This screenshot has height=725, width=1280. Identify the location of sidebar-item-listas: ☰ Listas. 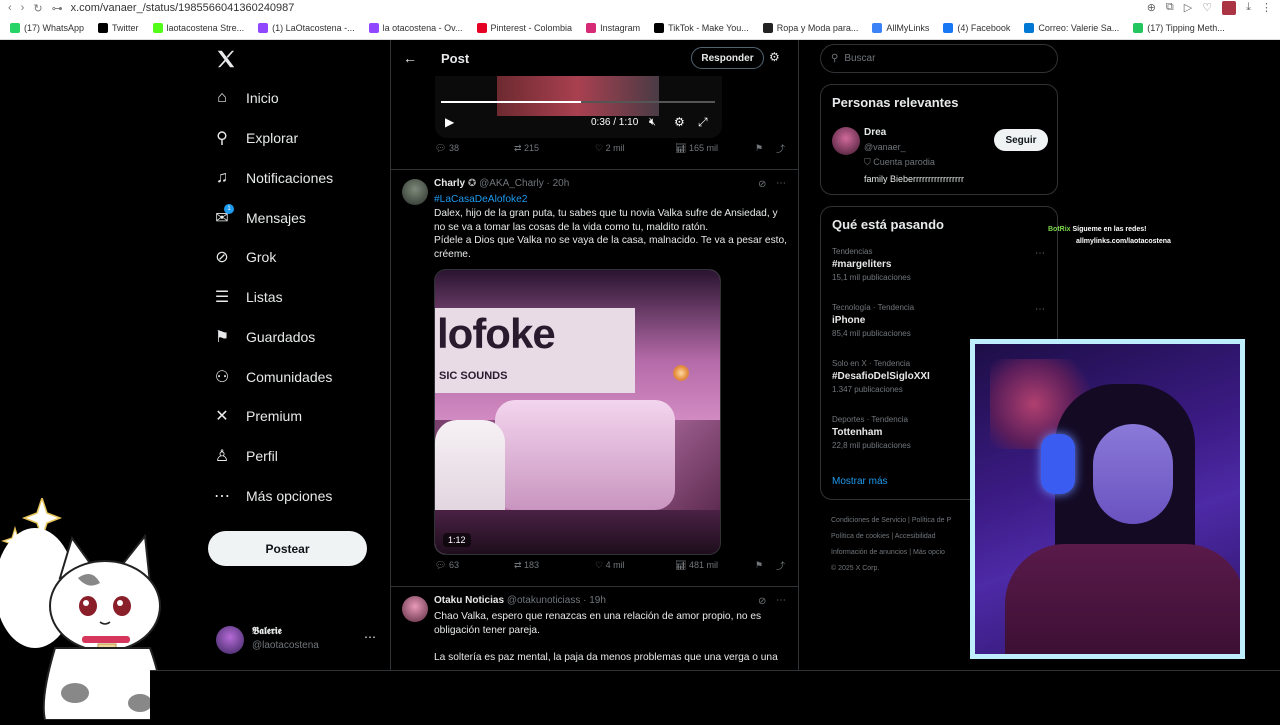
(247, 297).